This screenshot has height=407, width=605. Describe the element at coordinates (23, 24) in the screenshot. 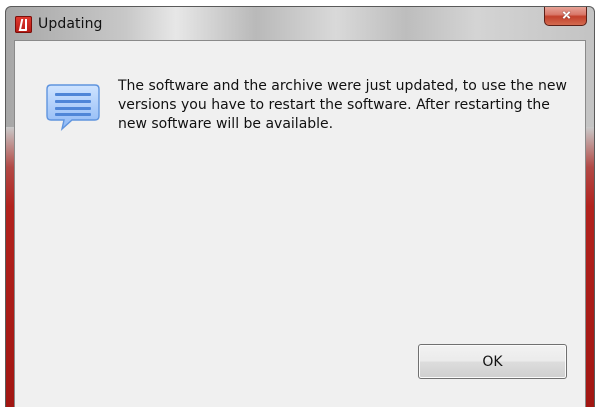

I see `app-logo-icon` at that location.